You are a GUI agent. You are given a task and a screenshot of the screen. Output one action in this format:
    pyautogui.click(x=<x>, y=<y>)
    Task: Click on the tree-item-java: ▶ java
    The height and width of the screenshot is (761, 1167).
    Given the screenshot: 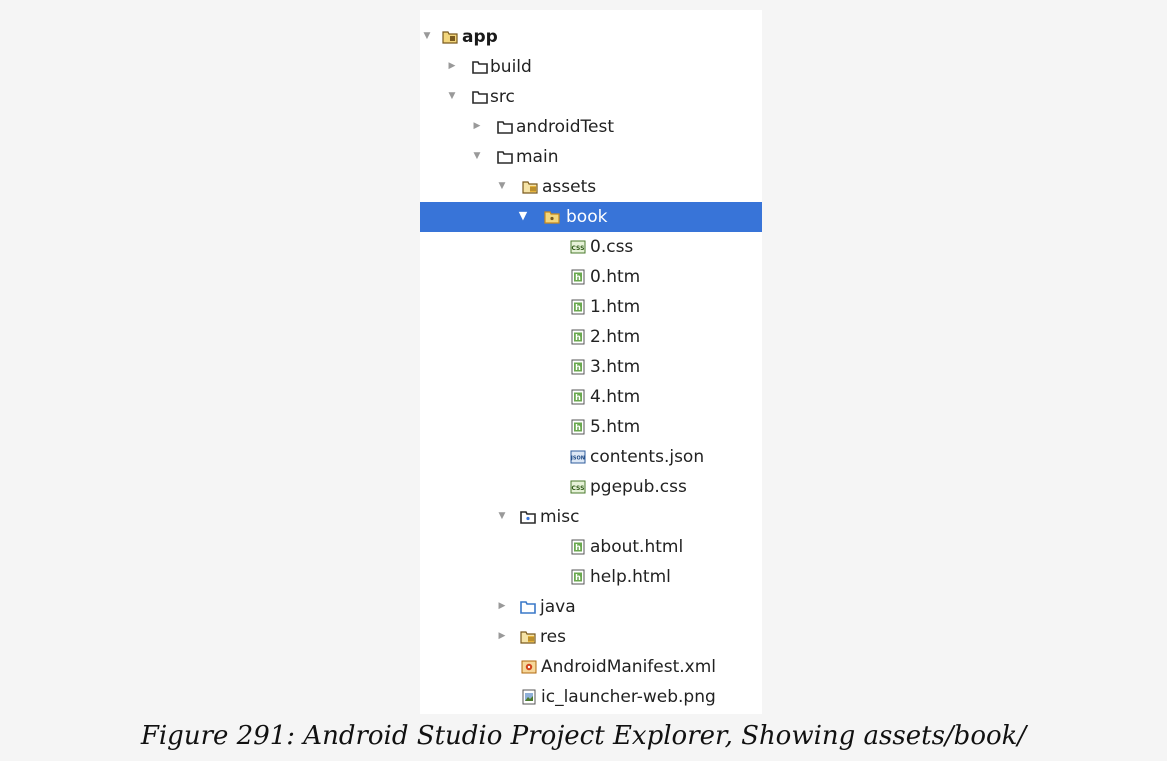 What is the action you would take?
    pyautogui.click(x=591, y=607)
    